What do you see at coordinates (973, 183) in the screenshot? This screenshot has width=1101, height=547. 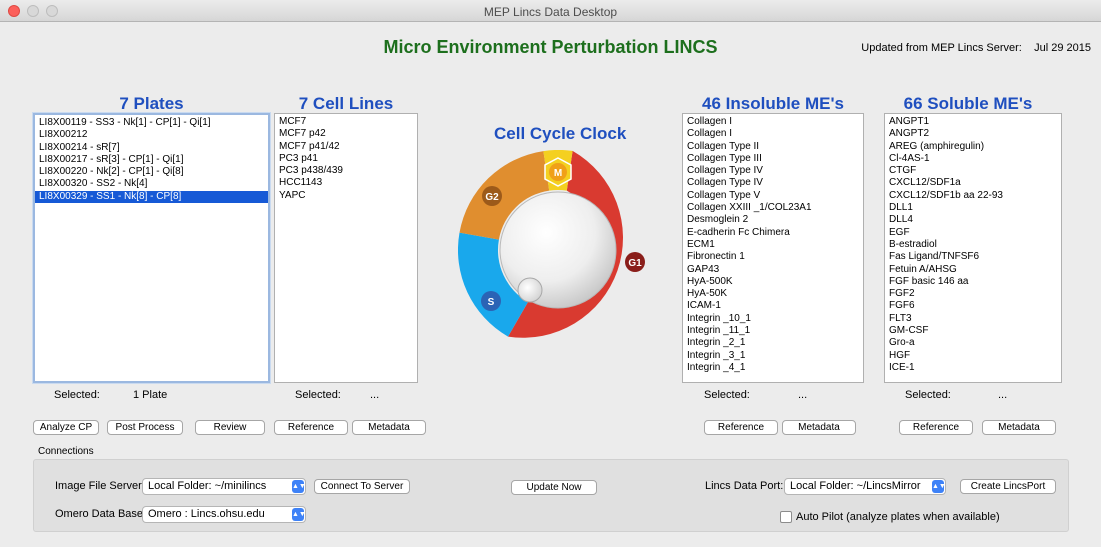 I see `list-item: CXCL12/SDF1a` at bounding box center [973, 183].